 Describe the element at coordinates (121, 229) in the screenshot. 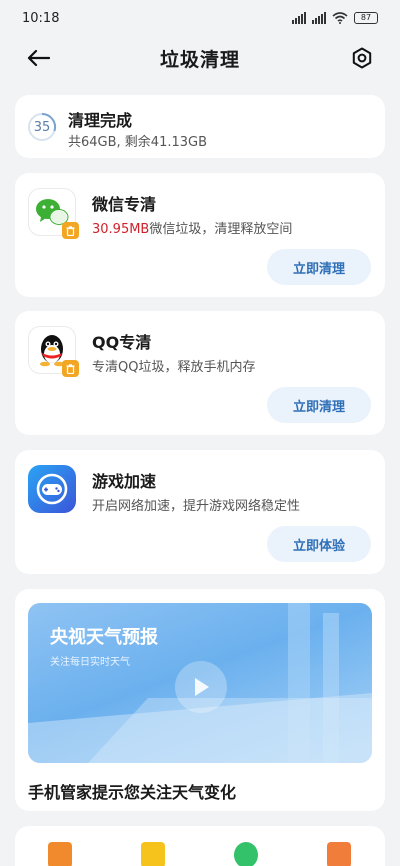

I see `junk-size: 30.95MB` at that location.